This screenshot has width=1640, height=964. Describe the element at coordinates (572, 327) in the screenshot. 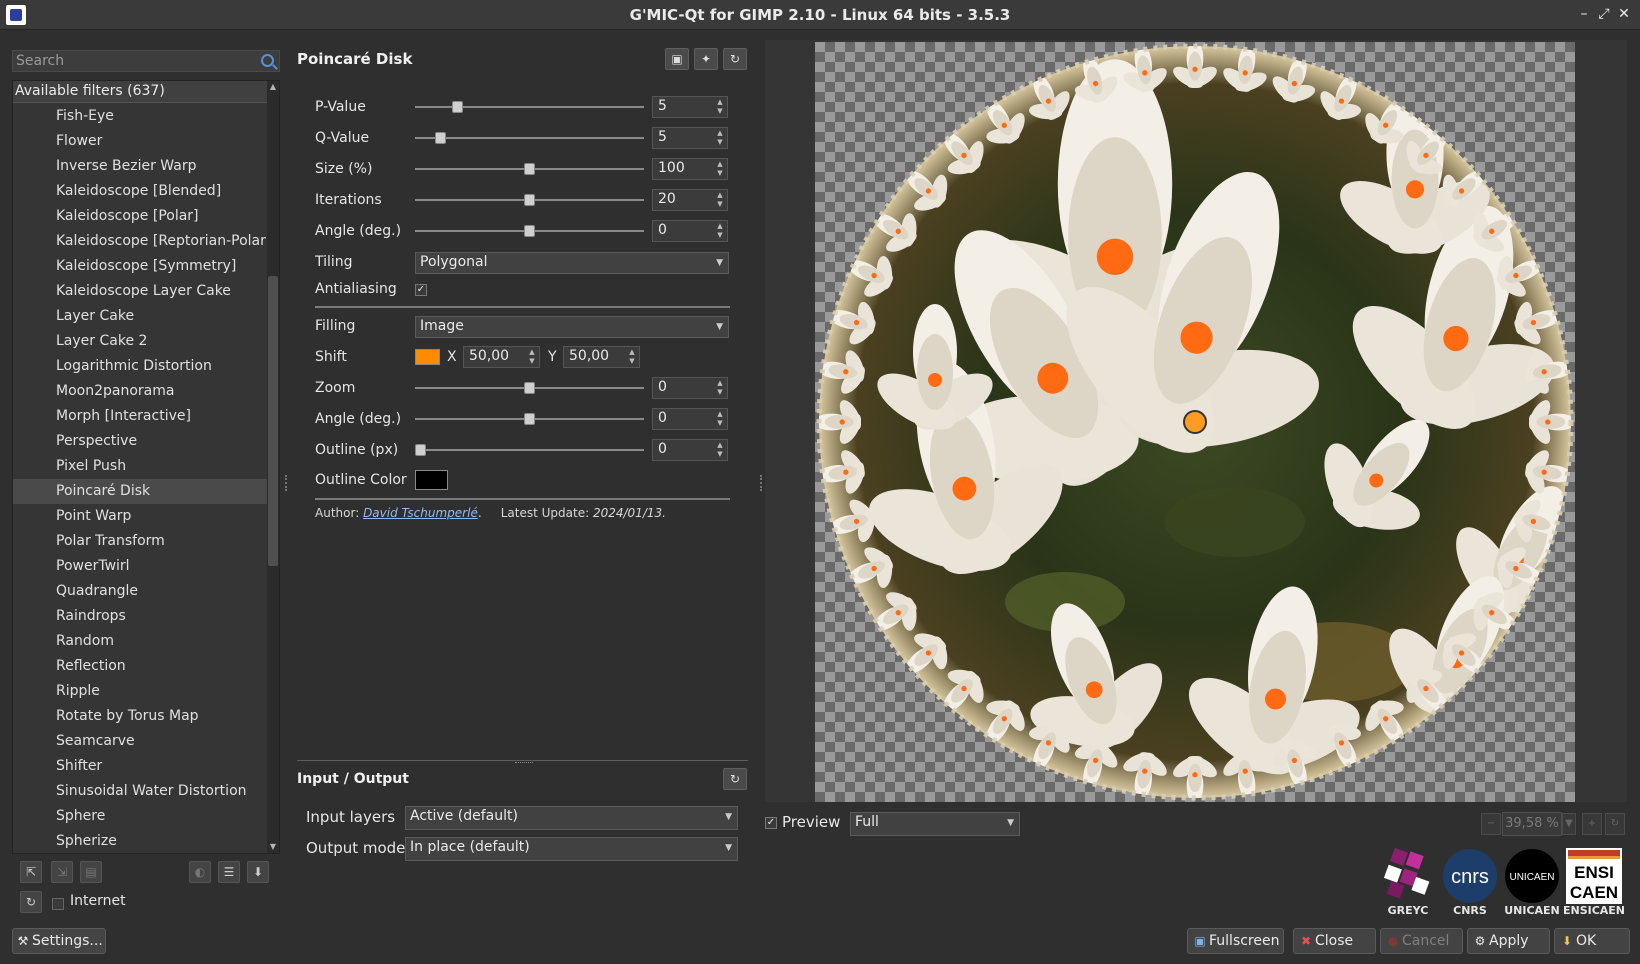

I see `filling-select: Image ▼` at that location.